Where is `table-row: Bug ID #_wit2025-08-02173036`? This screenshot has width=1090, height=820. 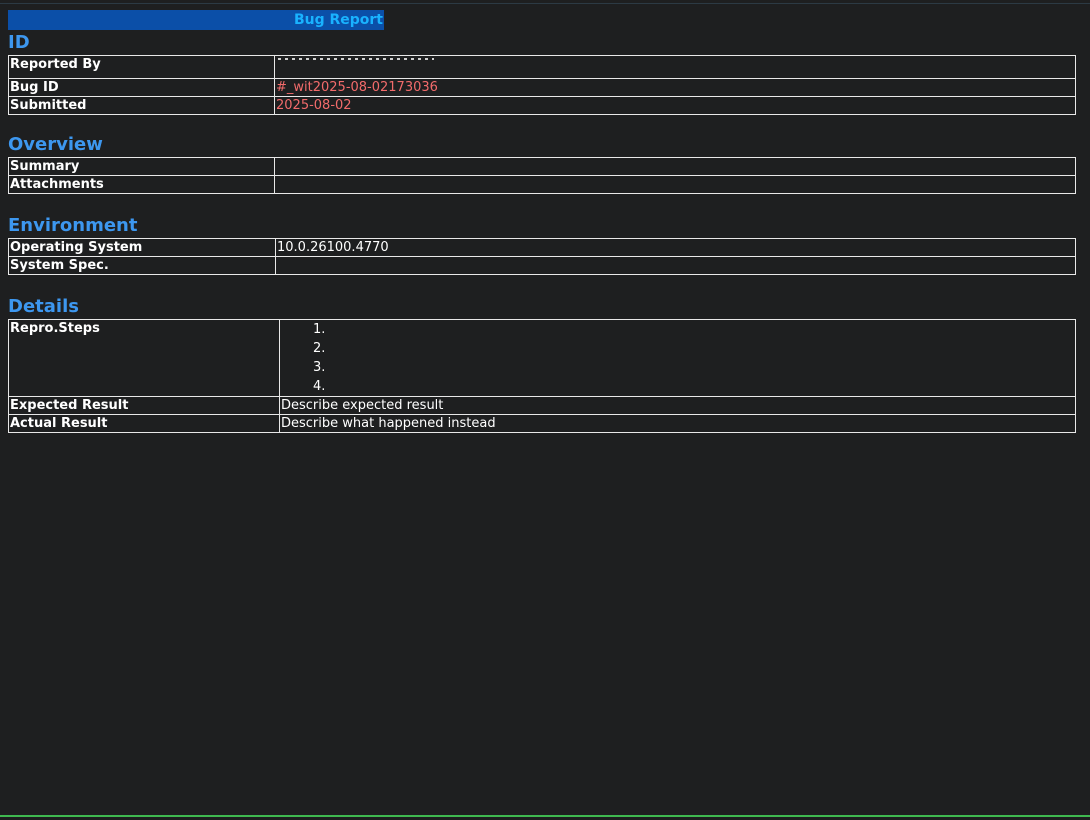 table-row: Bug ID #_wit2025-08-02173036 is located at coordinates (542, 87).